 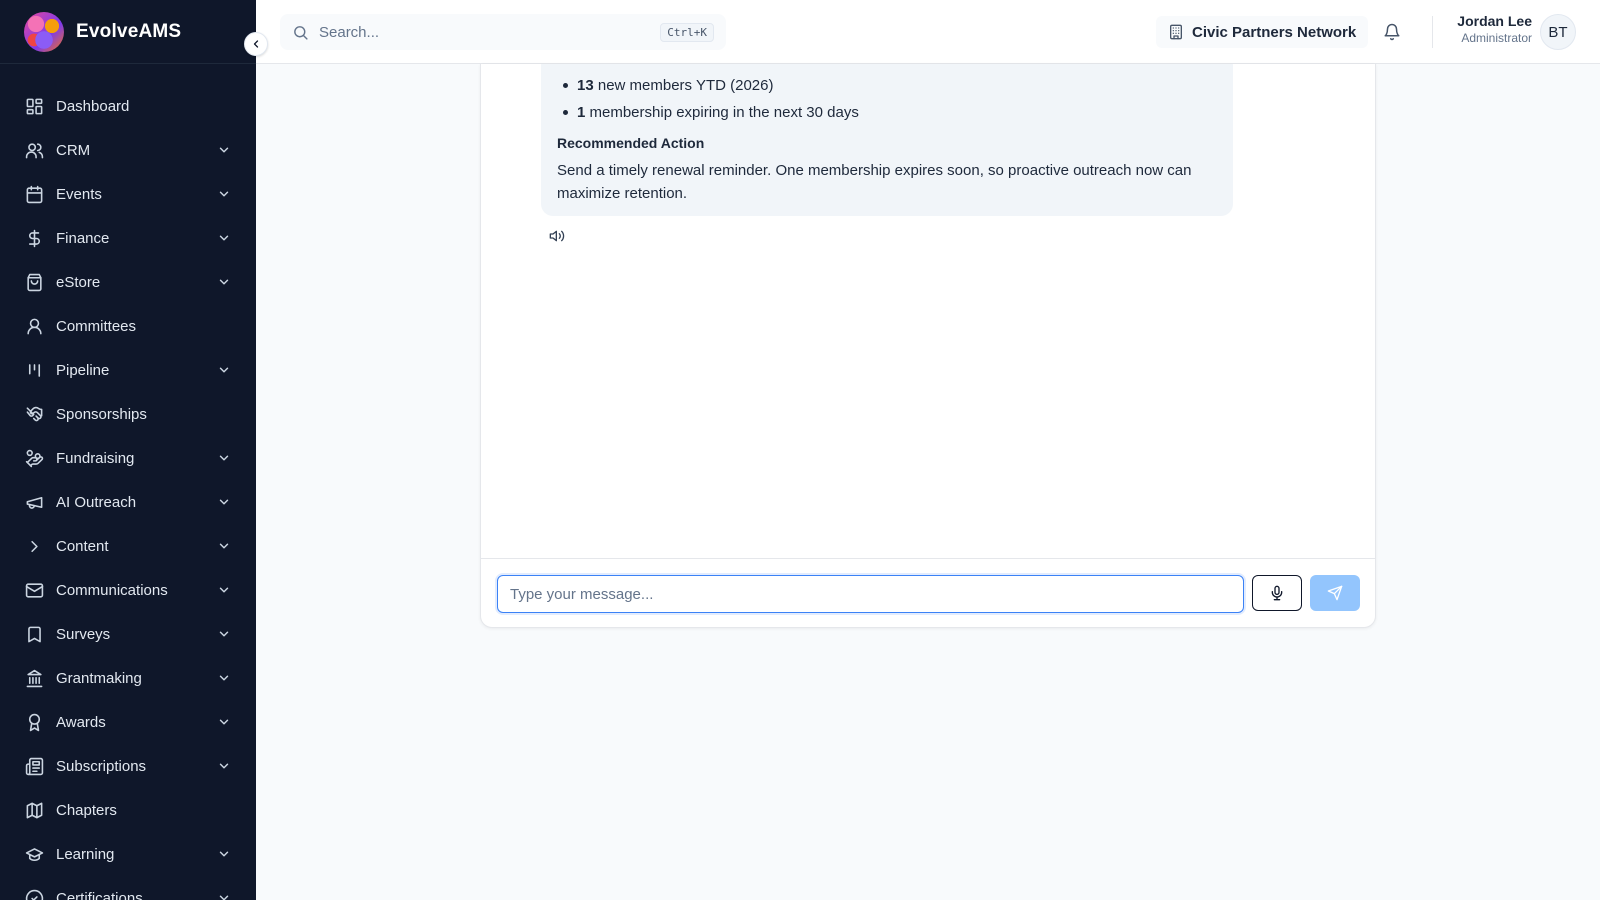 I want to click on search-shortcut: Ctrl+K, so click(x=687, y=32).